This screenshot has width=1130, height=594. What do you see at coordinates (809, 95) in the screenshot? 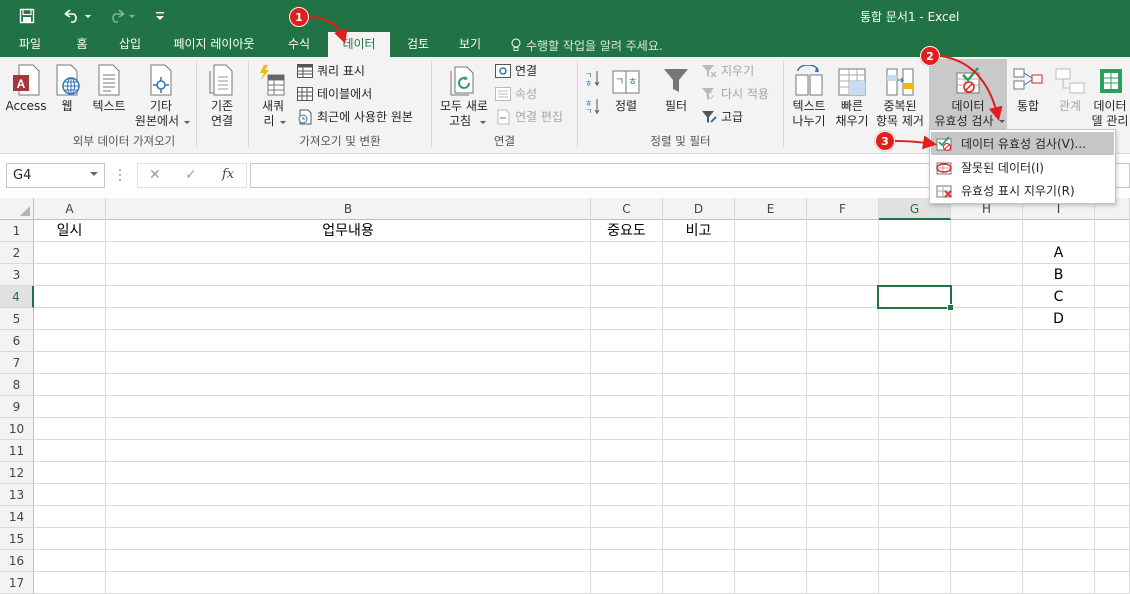
I see `text-to-columns-button: 텍스트 나누기` at bounding box center [809, 95].